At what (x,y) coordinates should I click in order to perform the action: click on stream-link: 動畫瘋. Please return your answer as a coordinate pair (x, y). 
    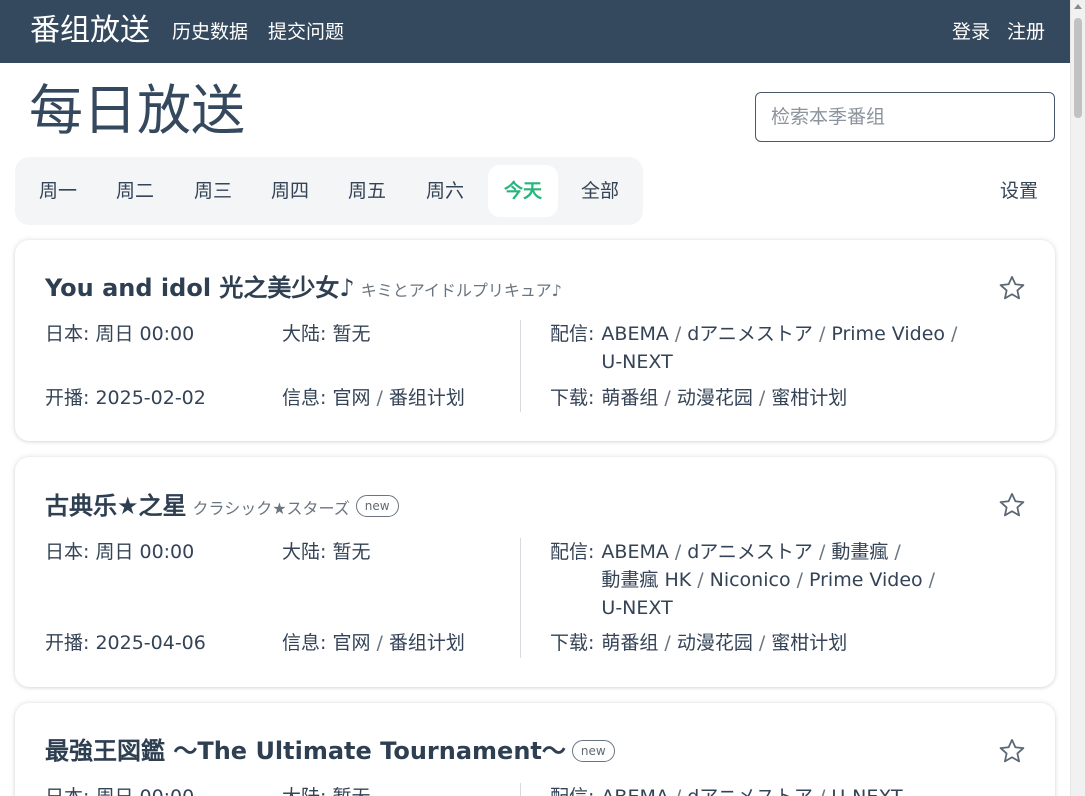
    Looking at the image, I should click on (859, 552).